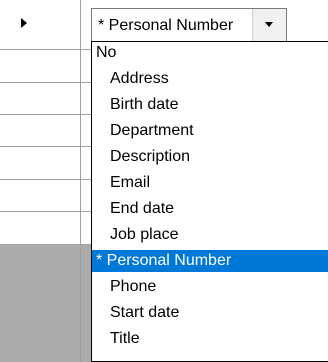  What do you see at coordinates (210, 79) in the screenshot?
I see `list-item-address: Address` at bounding box center [210, 79].